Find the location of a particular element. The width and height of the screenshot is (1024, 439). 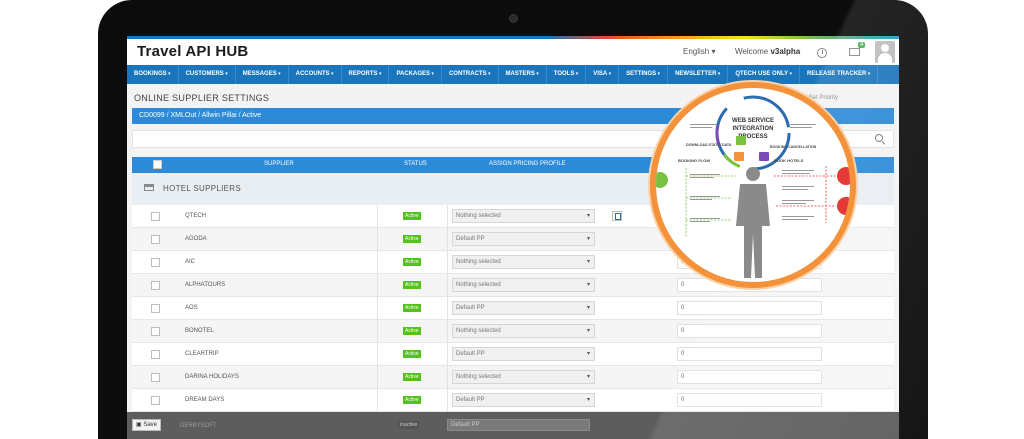

nav-item-packages: PACKAGES is located at coordinates (415, 74).